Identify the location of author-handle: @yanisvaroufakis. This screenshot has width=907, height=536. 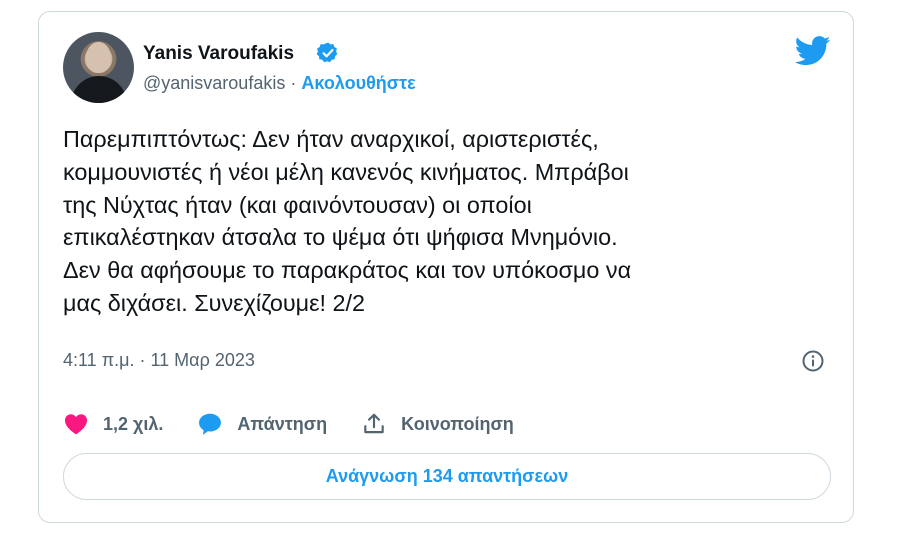
(214, 83).